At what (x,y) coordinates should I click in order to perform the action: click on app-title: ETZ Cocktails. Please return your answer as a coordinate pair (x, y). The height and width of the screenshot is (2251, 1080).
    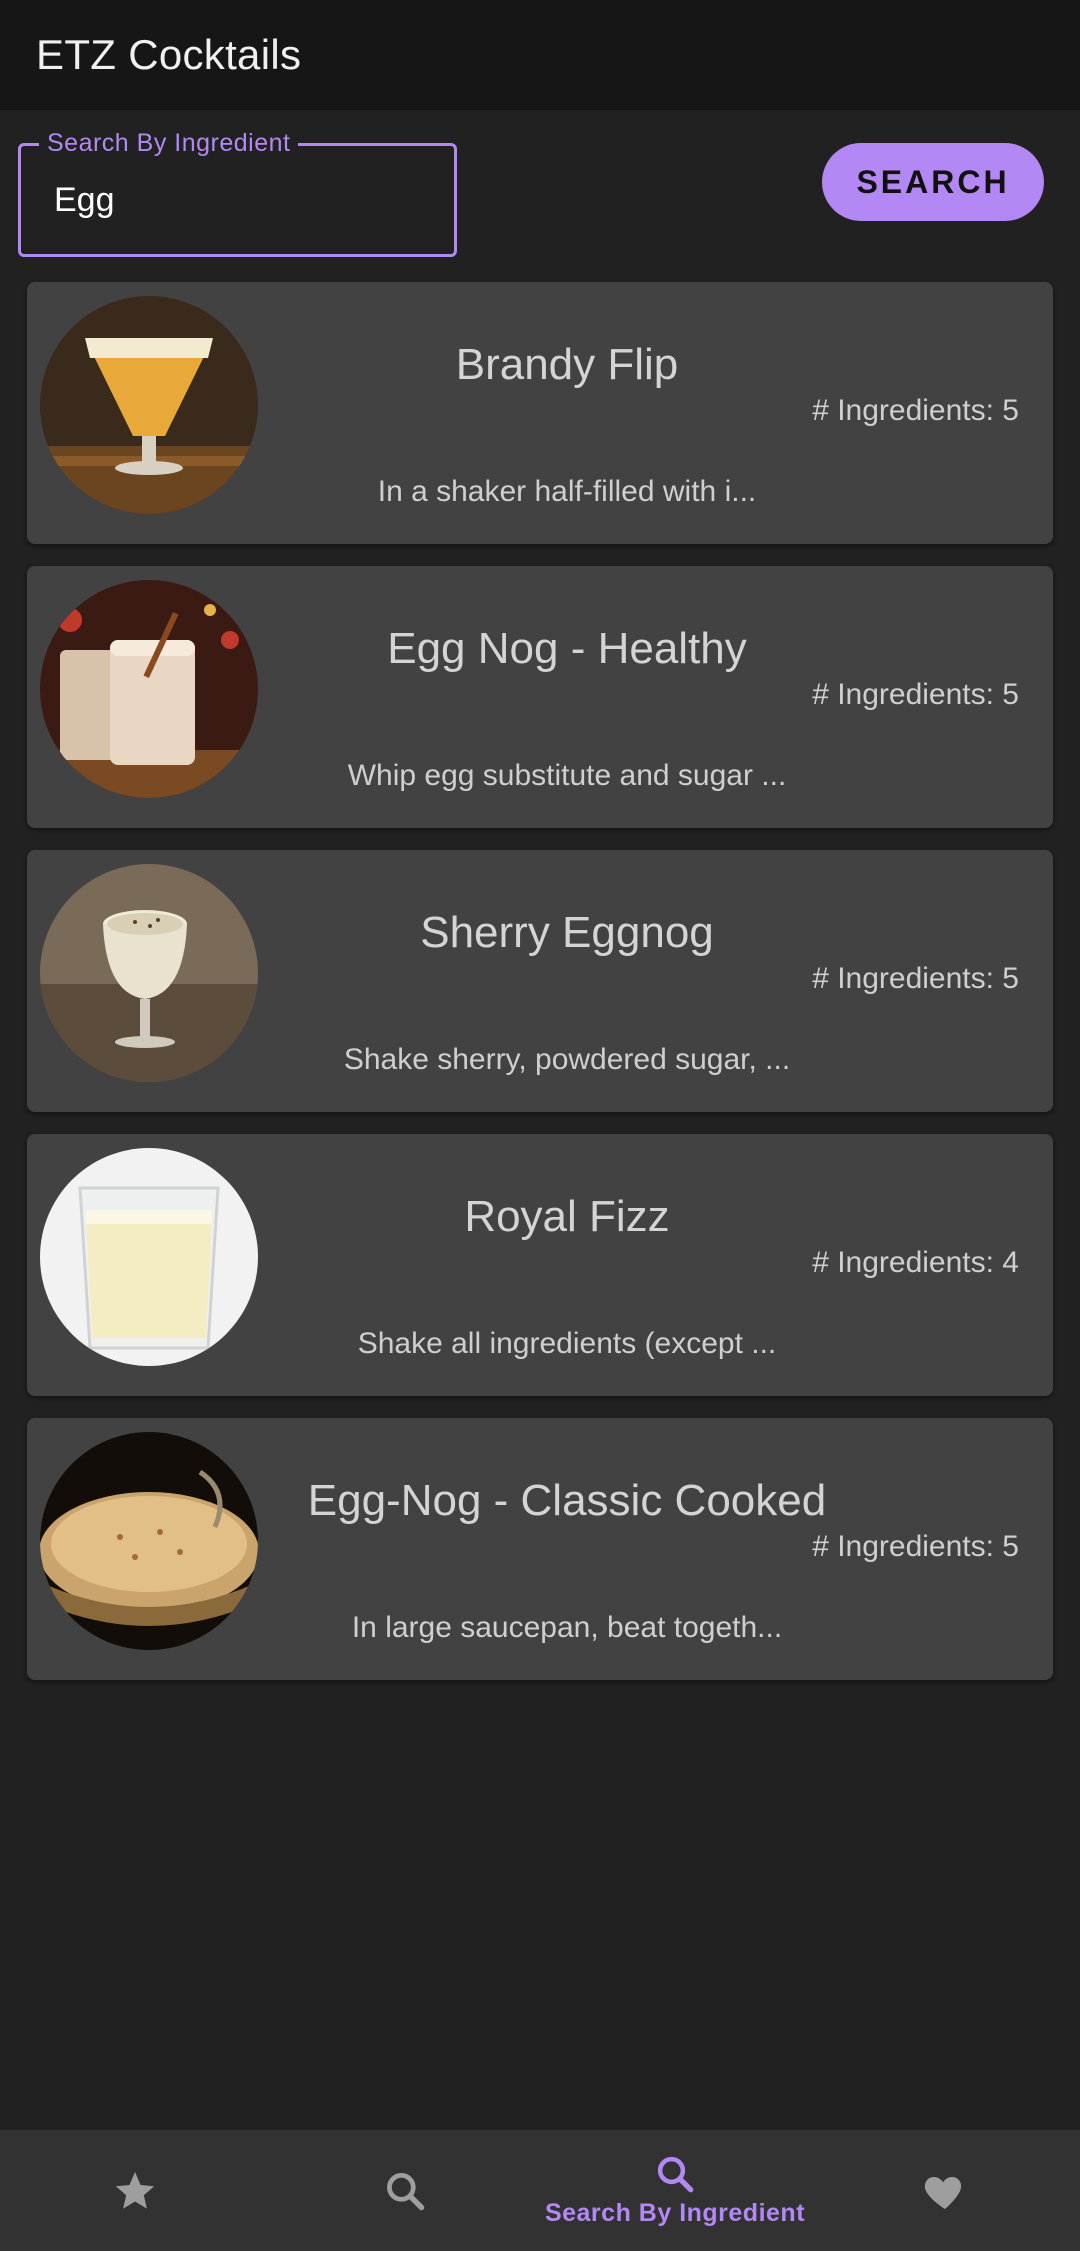
    Looking at the image, I should click on (169, 54).